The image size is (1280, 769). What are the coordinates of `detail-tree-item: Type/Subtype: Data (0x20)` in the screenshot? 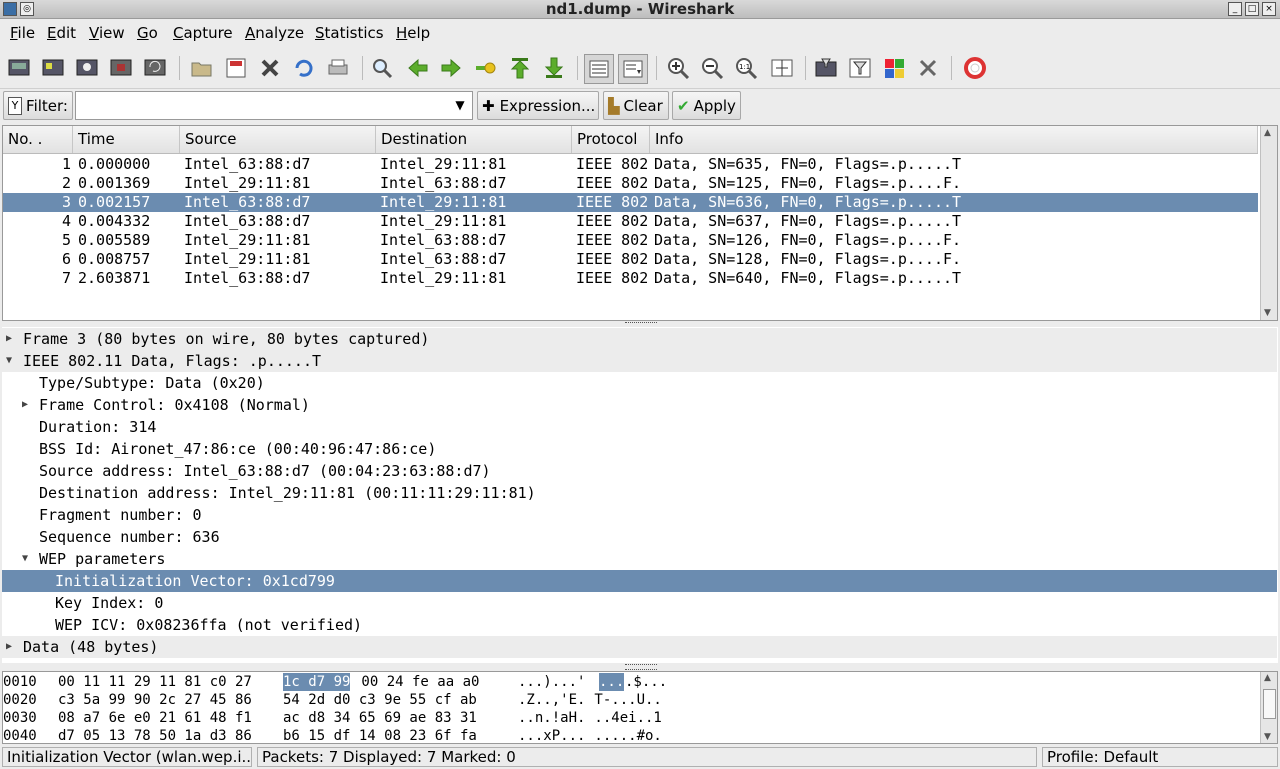 It's located at (639, 383).